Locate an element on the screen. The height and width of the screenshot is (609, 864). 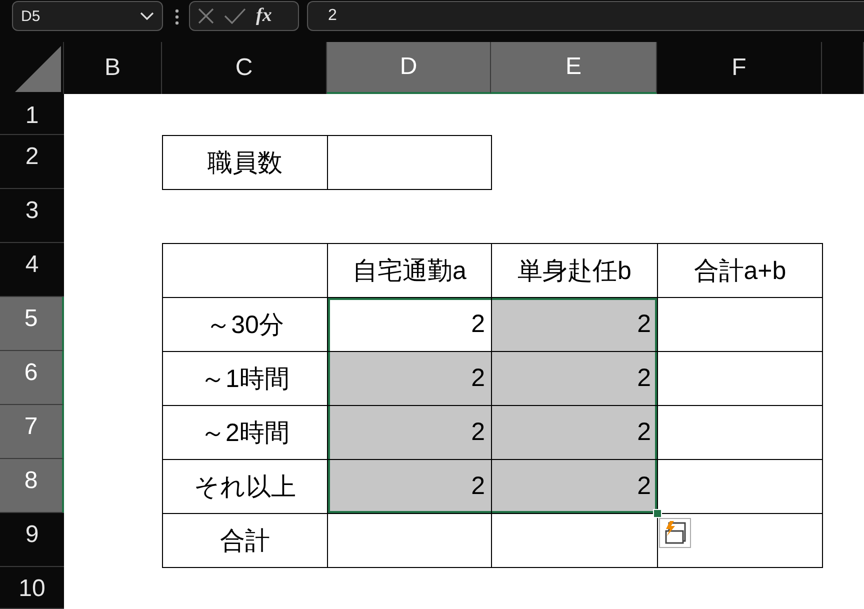
quick-analysis-icon is located at coordinates (675, 533).